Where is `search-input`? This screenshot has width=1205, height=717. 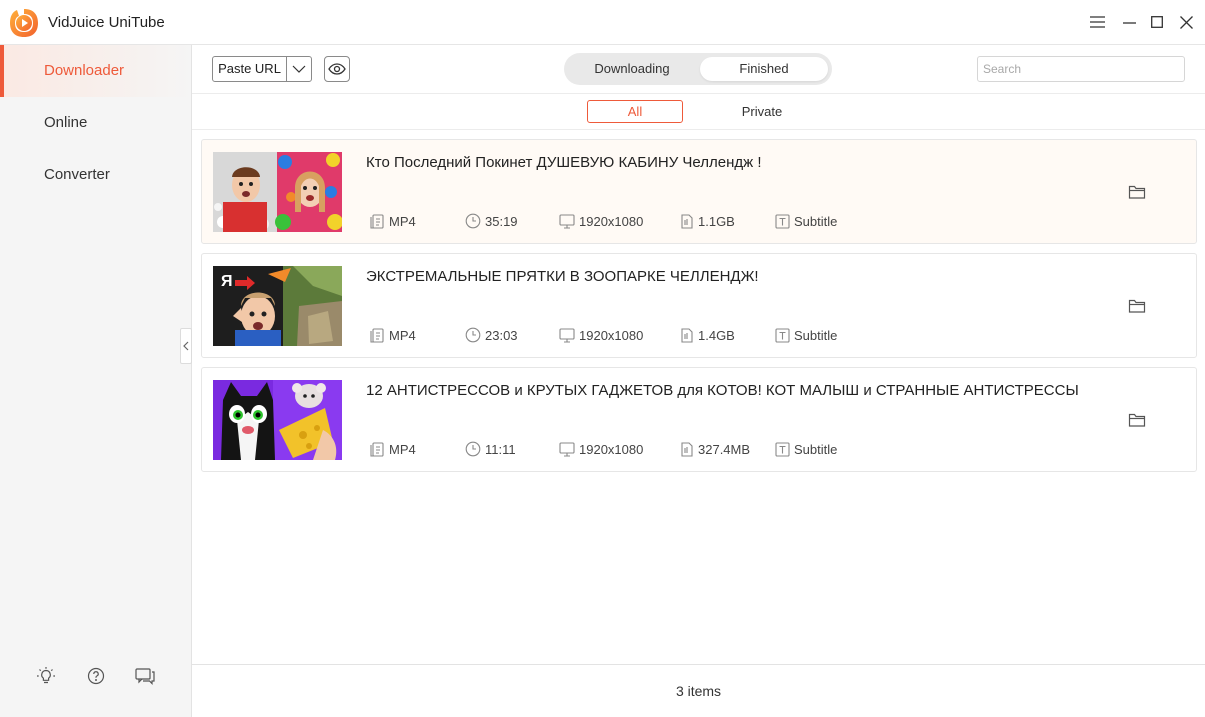 search-input is located at coordinates (1081, 69).